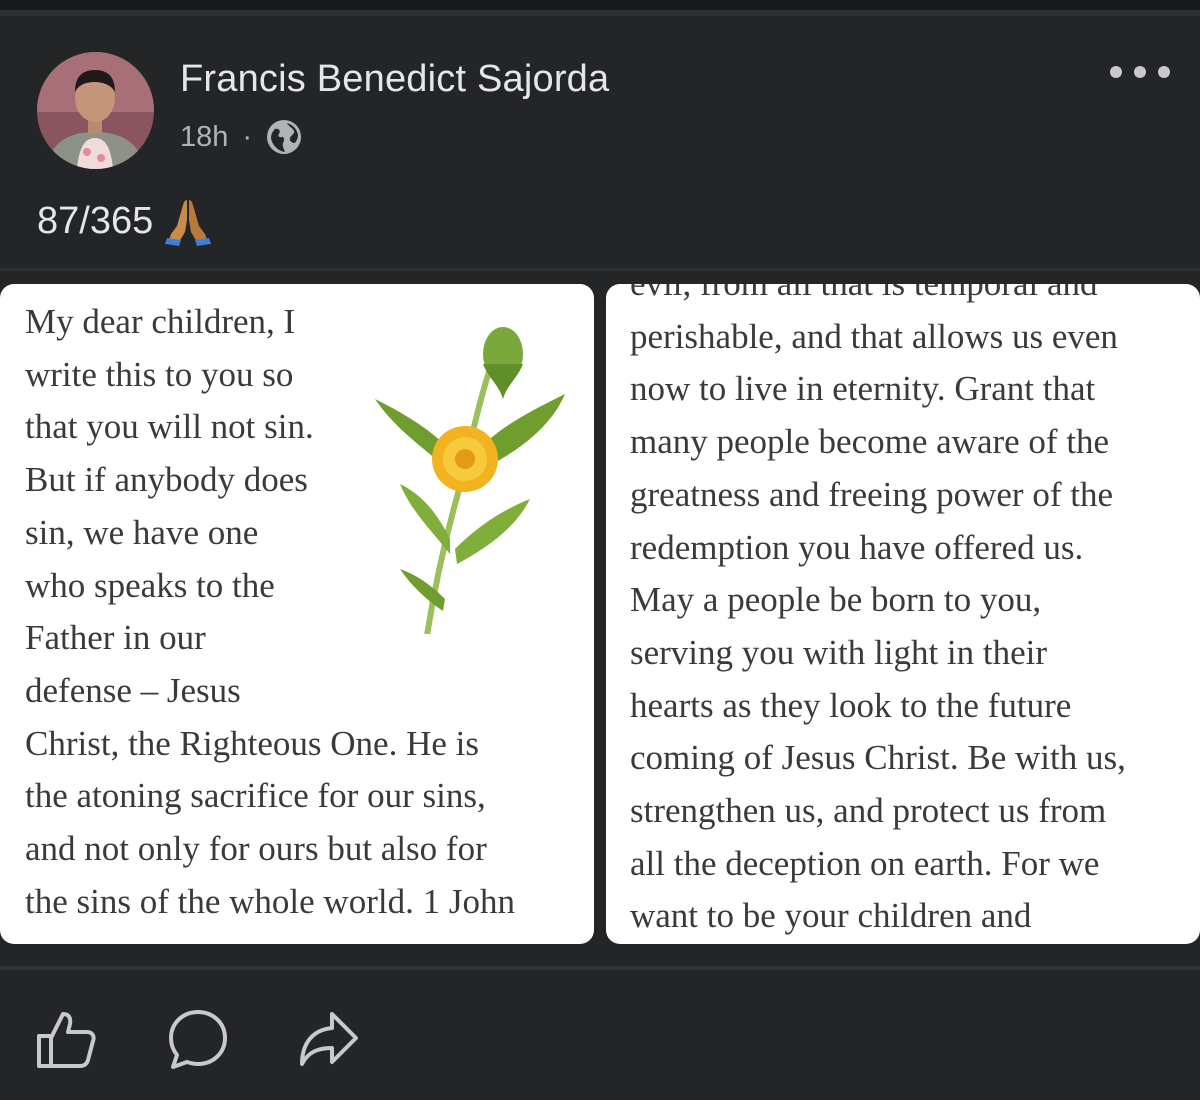  What do you see at coordinates (470, 480) in the screenshot?
I see `dandelion-illustration` at bounding box center [470, 480].